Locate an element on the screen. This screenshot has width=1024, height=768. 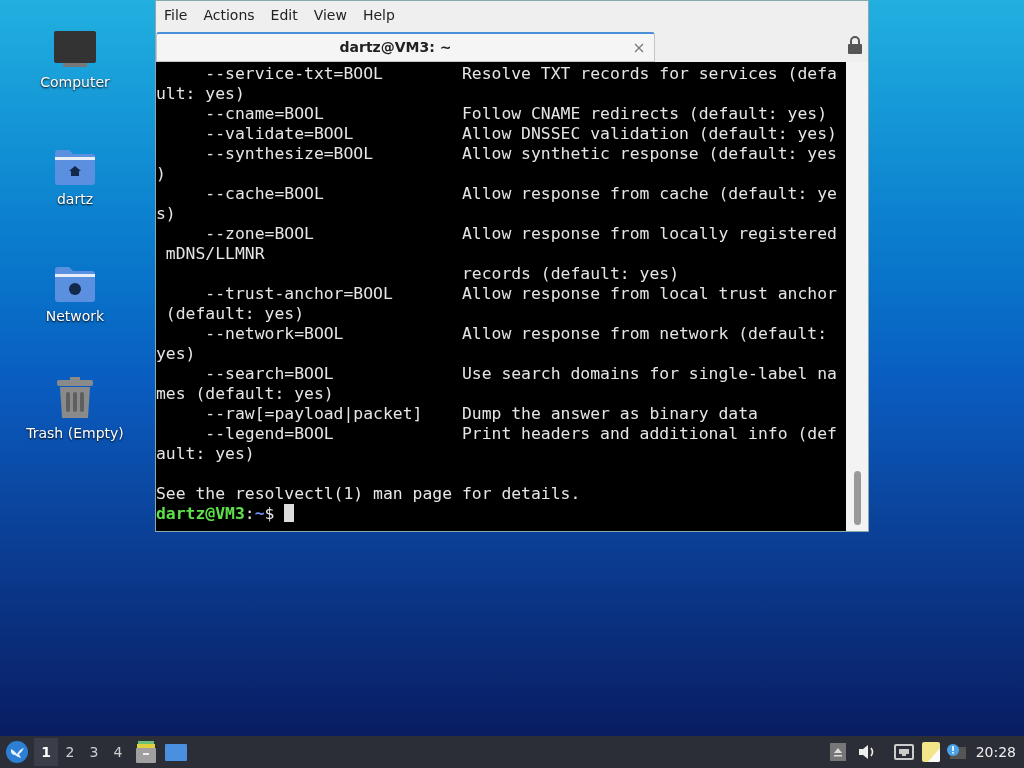
output-line: --cache=BOOL Allow response from cache (default: ye is located at coordinates (520, 194).